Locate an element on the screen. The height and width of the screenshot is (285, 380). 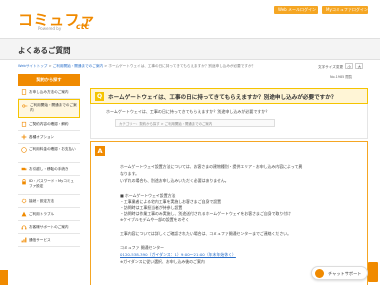
signal-icon is located at coordinates (24, 240).